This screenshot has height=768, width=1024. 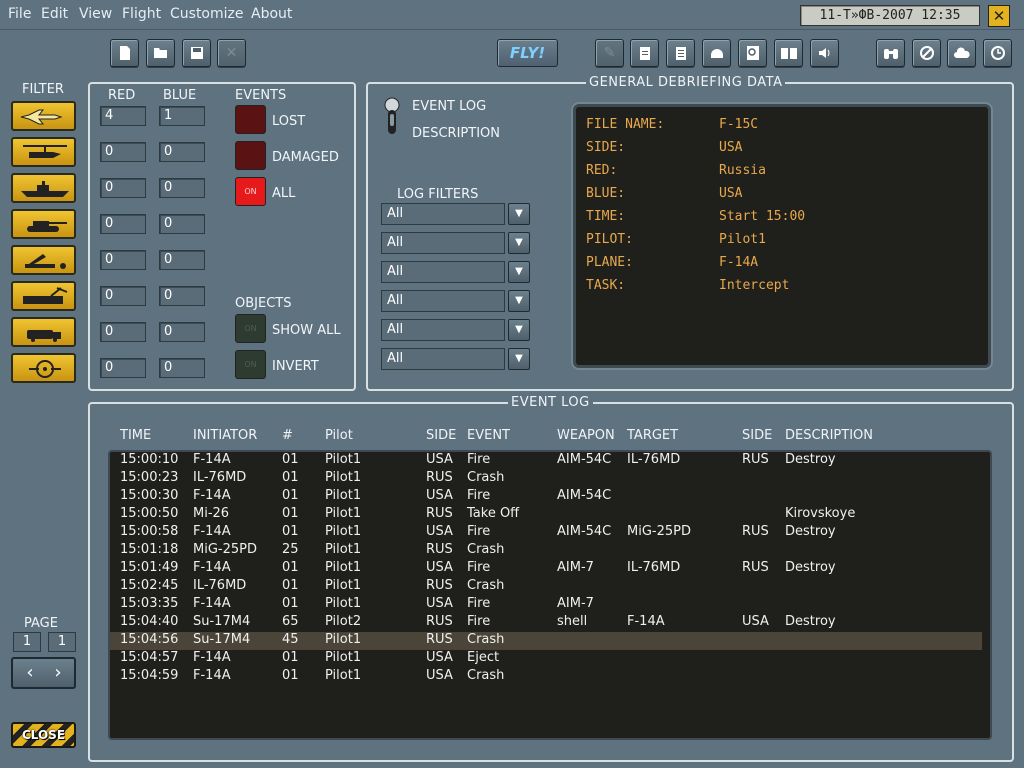 What do you see at coordinates (43, 332) in the screenshot?
I see `filter-vehicle-button` at bounding box center [43, 332].